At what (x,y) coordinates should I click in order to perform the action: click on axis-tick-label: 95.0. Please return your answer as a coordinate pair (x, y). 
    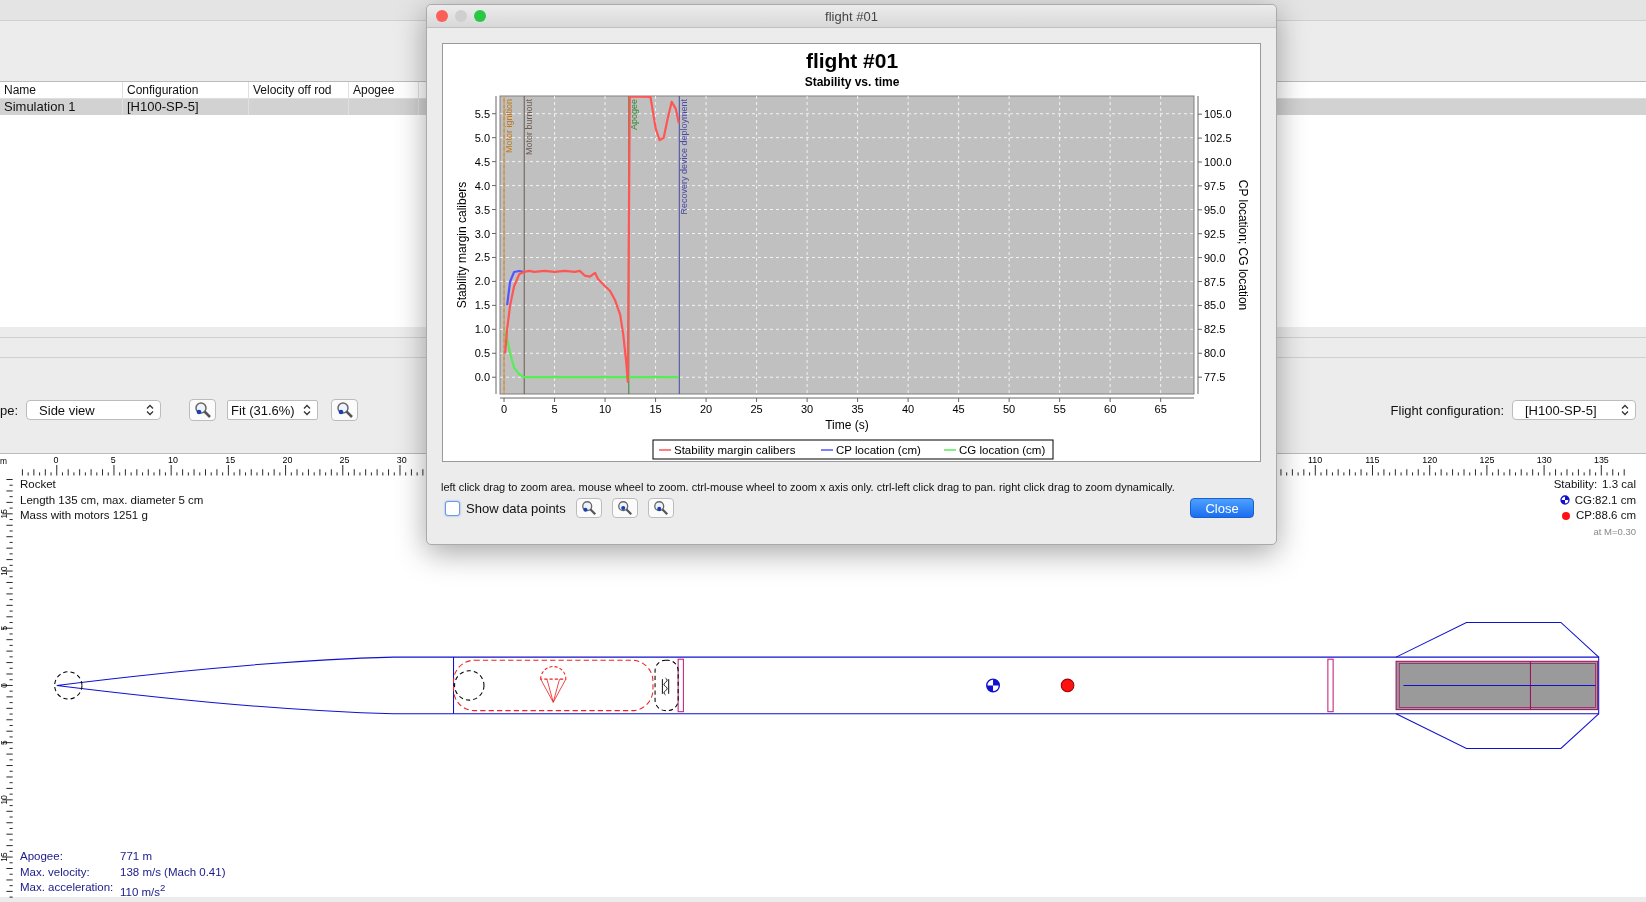
    Looking at the image, I should click on (1215, 209).